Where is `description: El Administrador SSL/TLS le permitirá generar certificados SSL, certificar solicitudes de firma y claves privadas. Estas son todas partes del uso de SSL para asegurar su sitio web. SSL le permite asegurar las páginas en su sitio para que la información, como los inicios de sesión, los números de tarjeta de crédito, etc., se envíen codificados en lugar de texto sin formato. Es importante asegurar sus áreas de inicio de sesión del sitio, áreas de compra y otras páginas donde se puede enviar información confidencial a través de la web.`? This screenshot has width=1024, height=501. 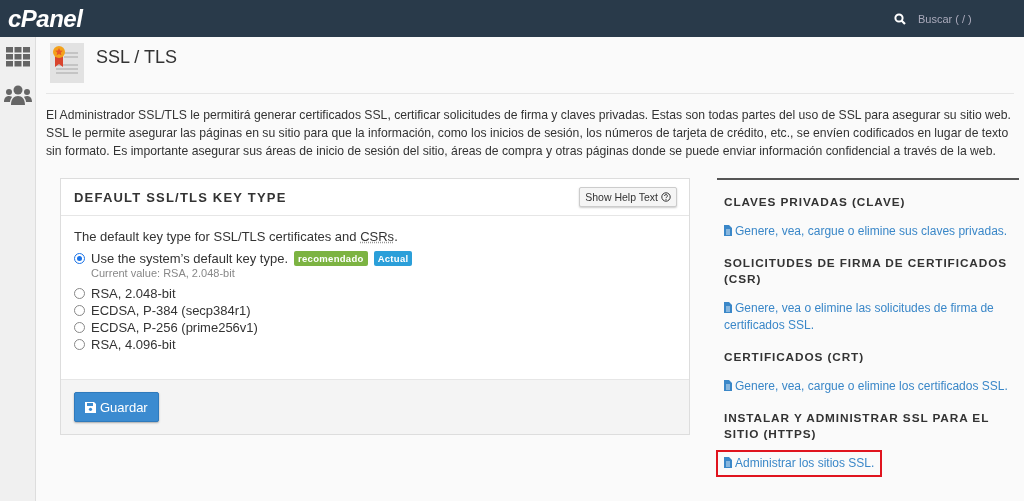
description: El Administrador SSL/TLS le permitirá generar certificados SSL, certificar solicitudes de firma y claves privadas. Estas son todas partes del uso de SSL para asegurar su sitio web. SSL le permite asegurar las páginas en su sitio para que la información, como los inicios de sesión, los números de tarjeta de crédito, etc., se envíen codificados en lugar de texto sin formato. Es importante asegurar sus áreas de inicio de sesión del sitio, áreas de compra y otras páginas donde se puede enviar información confidencial a través de la web. is located at coordinates (529, 133).